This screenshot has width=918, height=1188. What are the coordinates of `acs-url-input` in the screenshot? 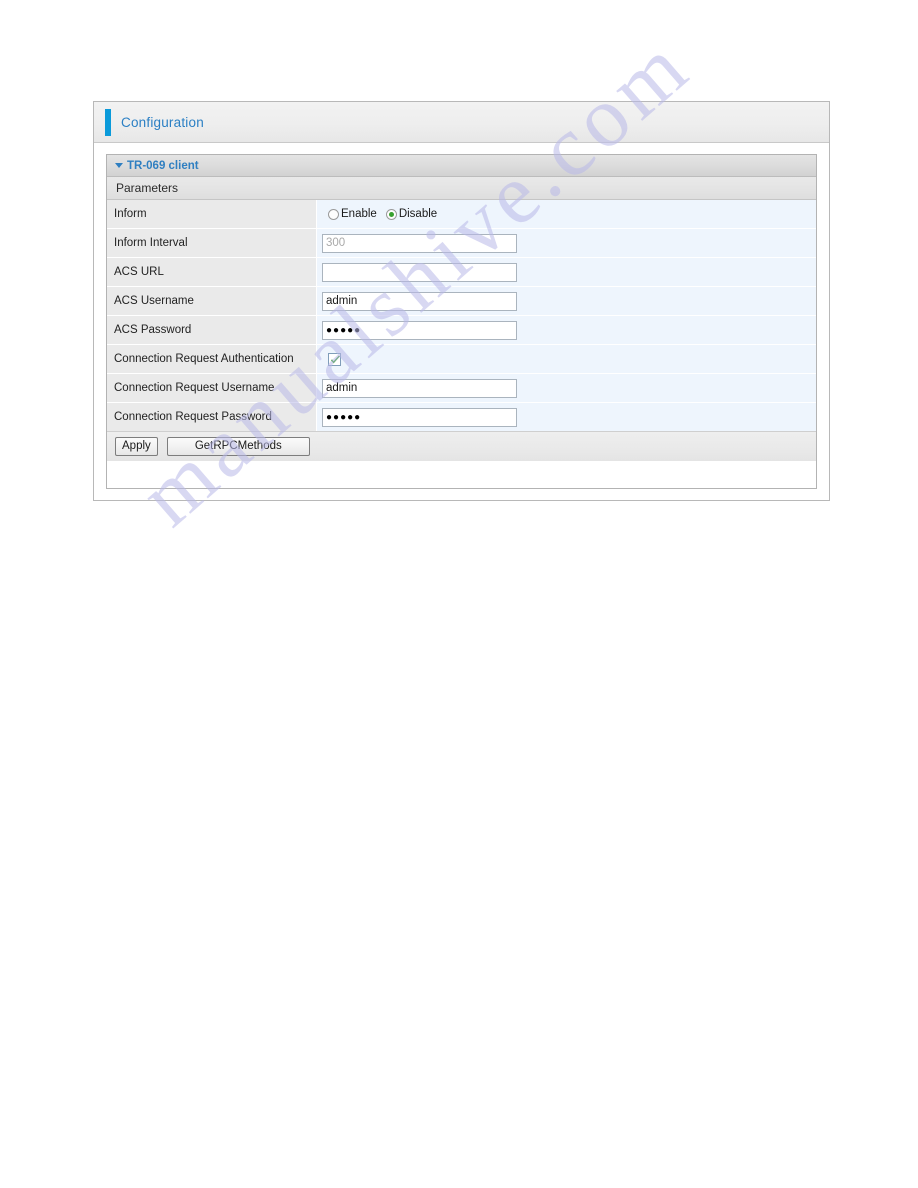 It's located at (419, 272).